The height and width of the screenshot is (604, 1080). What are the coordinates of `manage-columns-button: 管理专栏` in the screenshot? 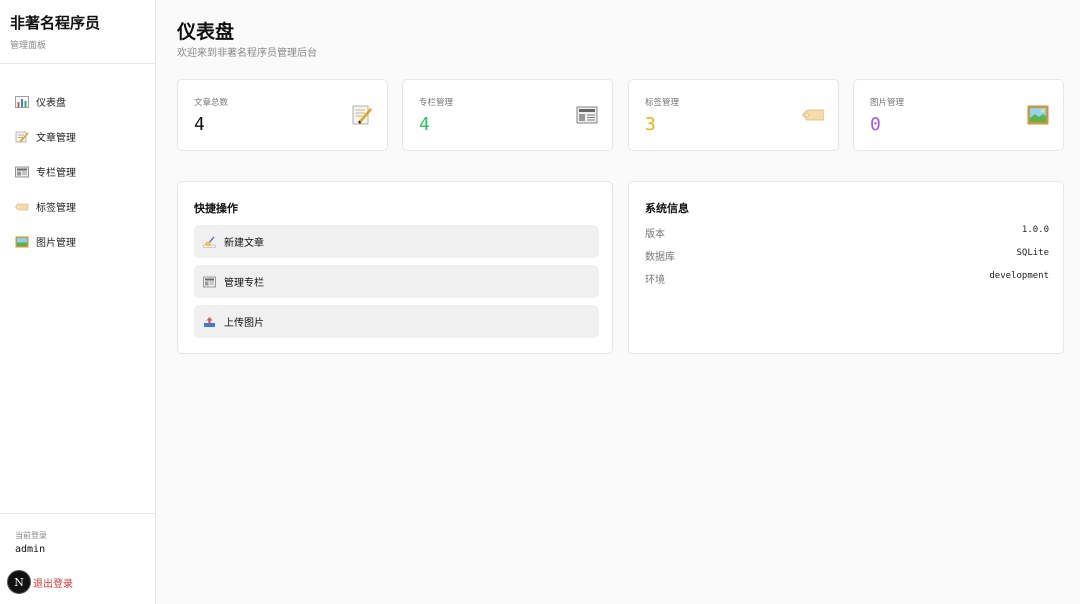 It's located at (396, 281).